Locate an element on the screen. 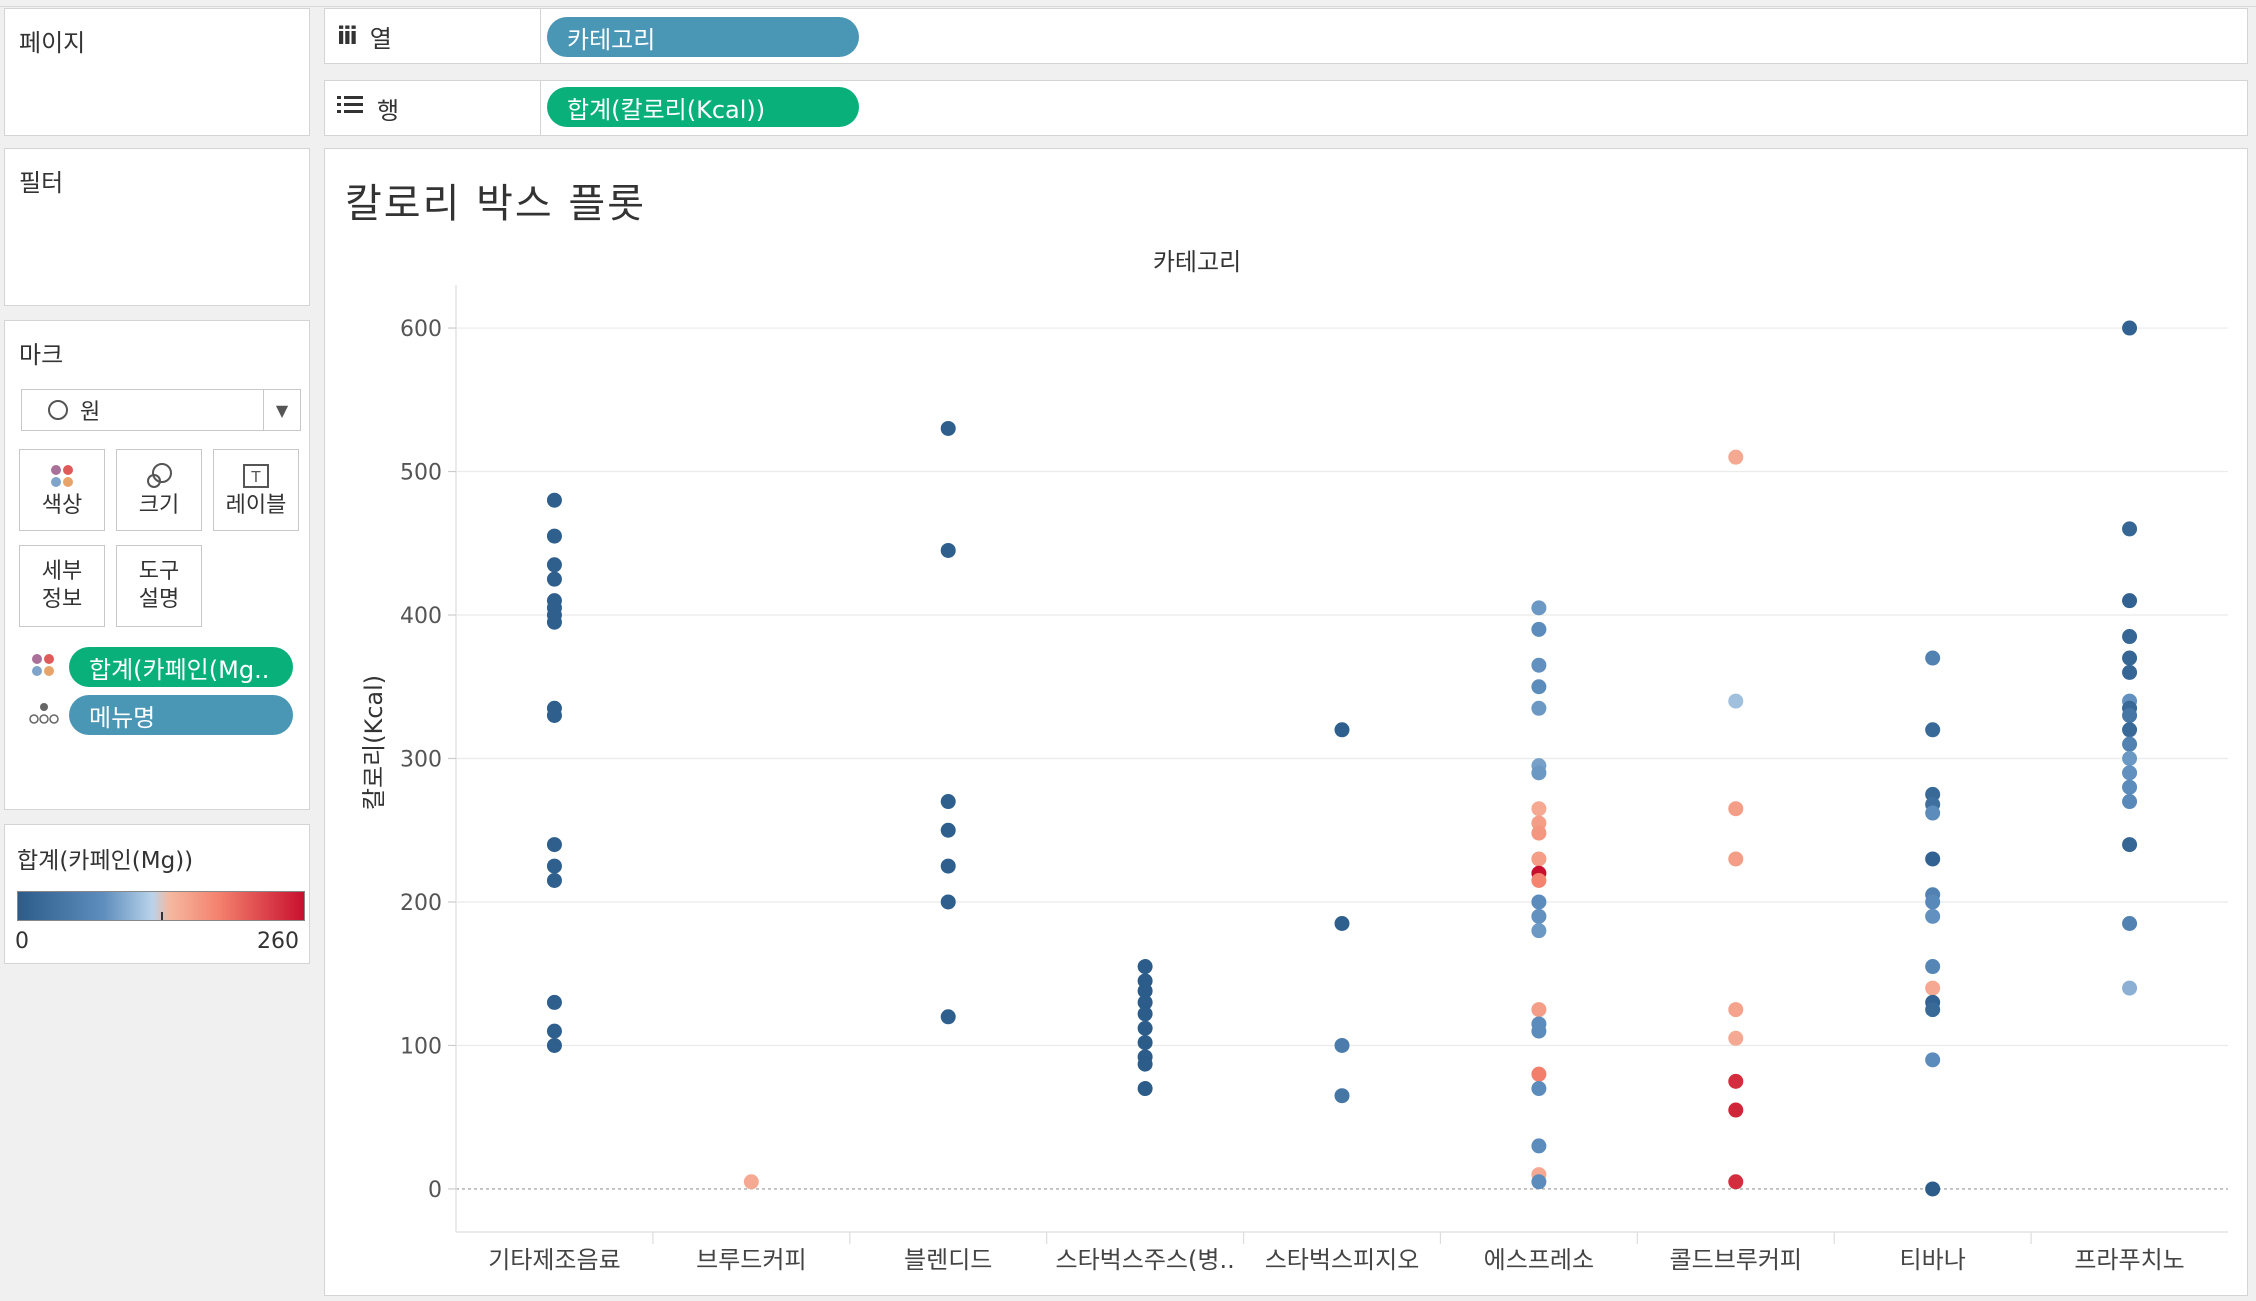 The height and width of the screenshot is (1301, 2256). x-axis-title: 카테고리 is located at coordinates (1197, 262).